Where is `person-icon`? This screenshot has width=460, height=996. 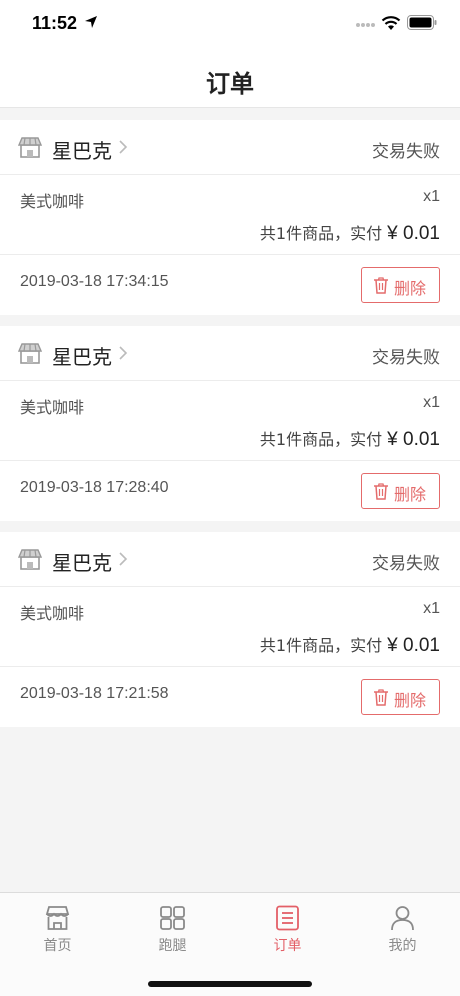 person-icon is located at coordinates (402, 918).